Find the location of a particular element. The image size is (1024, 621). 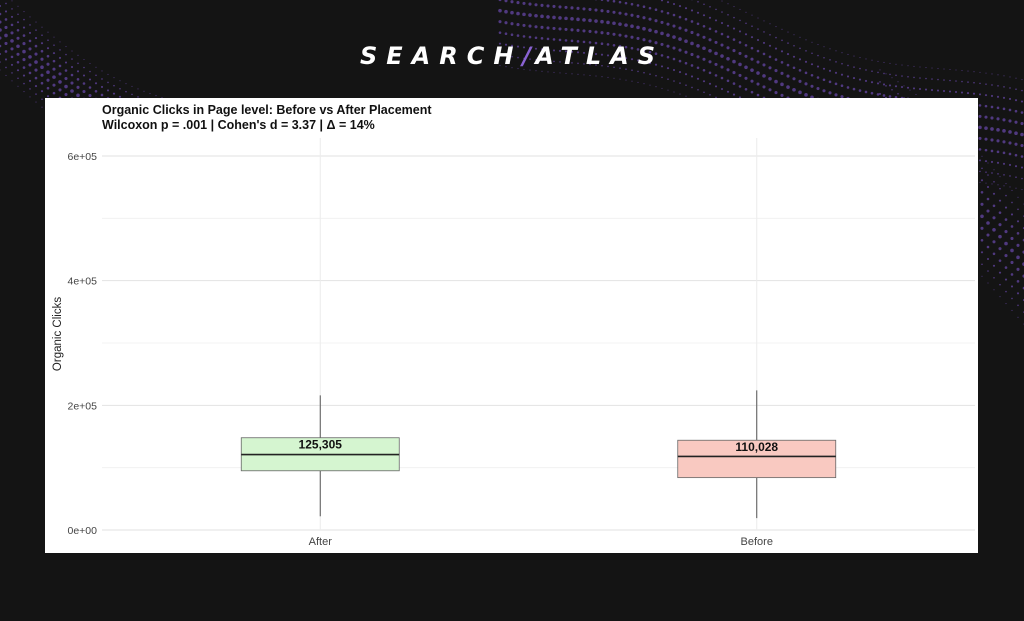

x-tick-label: After is located at coordinates (321, 542).